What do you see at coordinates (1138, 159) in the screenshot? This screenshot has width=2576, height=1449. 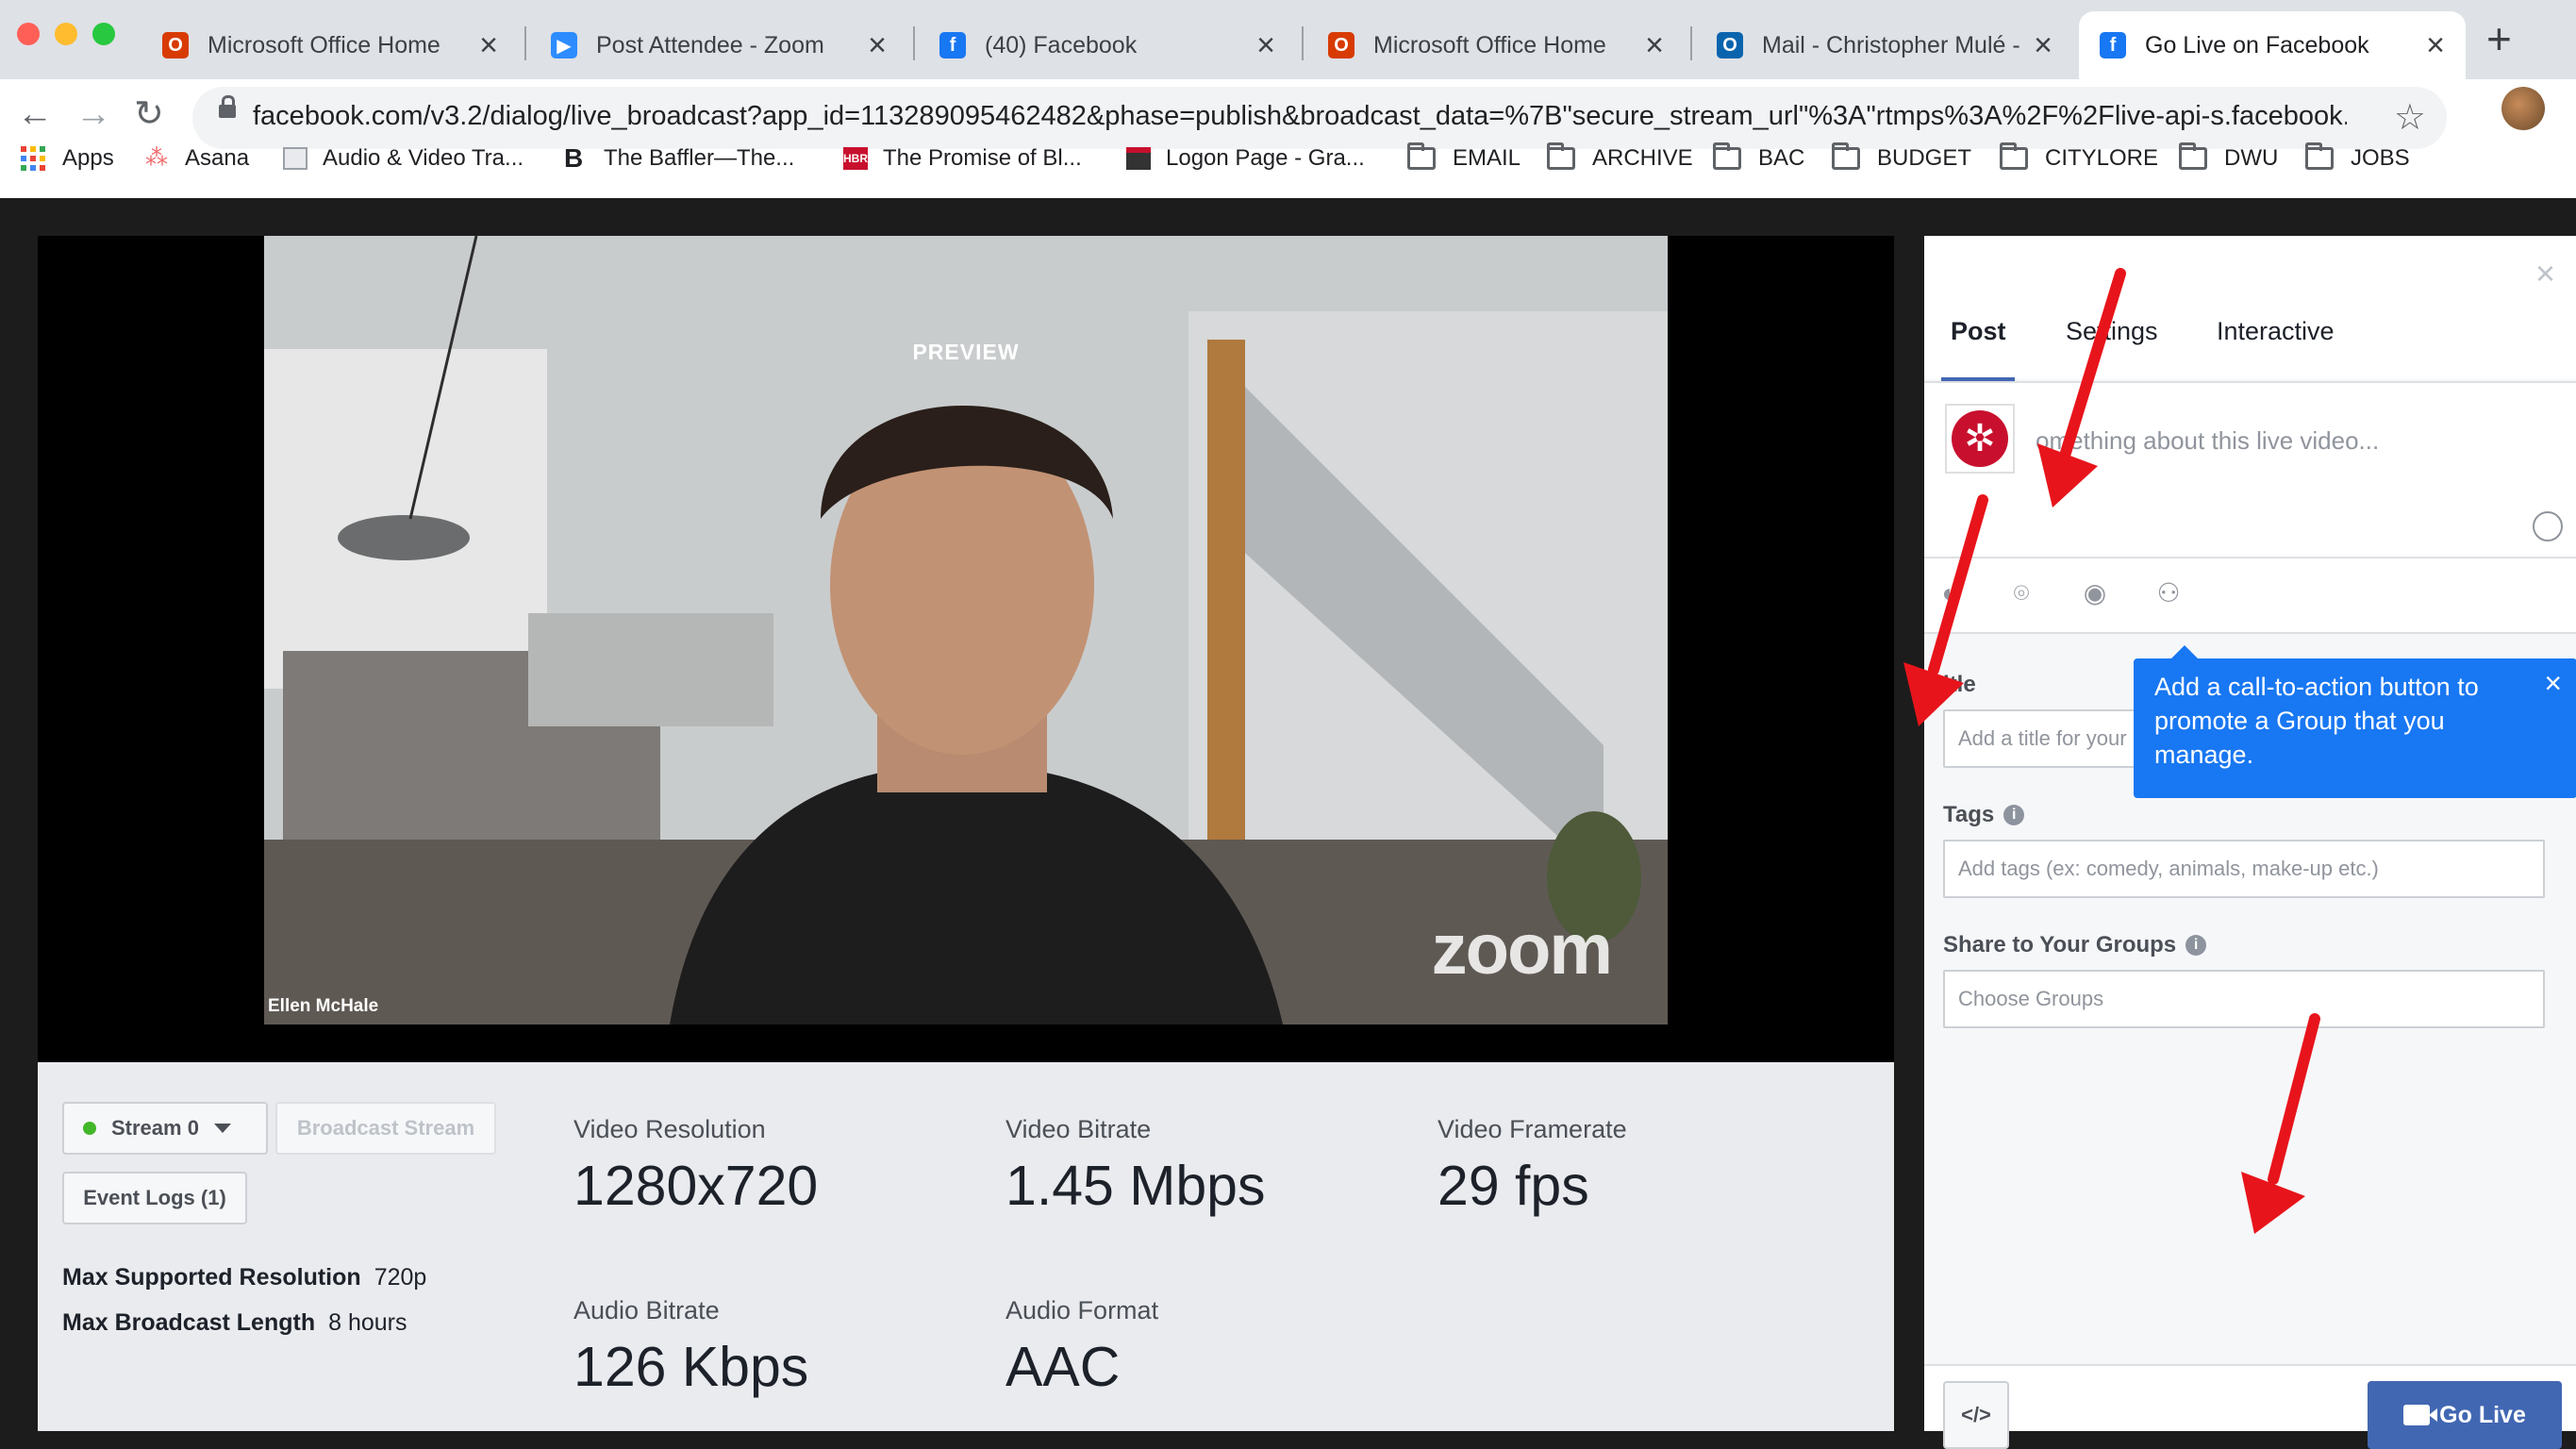 I see `logon-icon` at bounding box center [1138, 159].